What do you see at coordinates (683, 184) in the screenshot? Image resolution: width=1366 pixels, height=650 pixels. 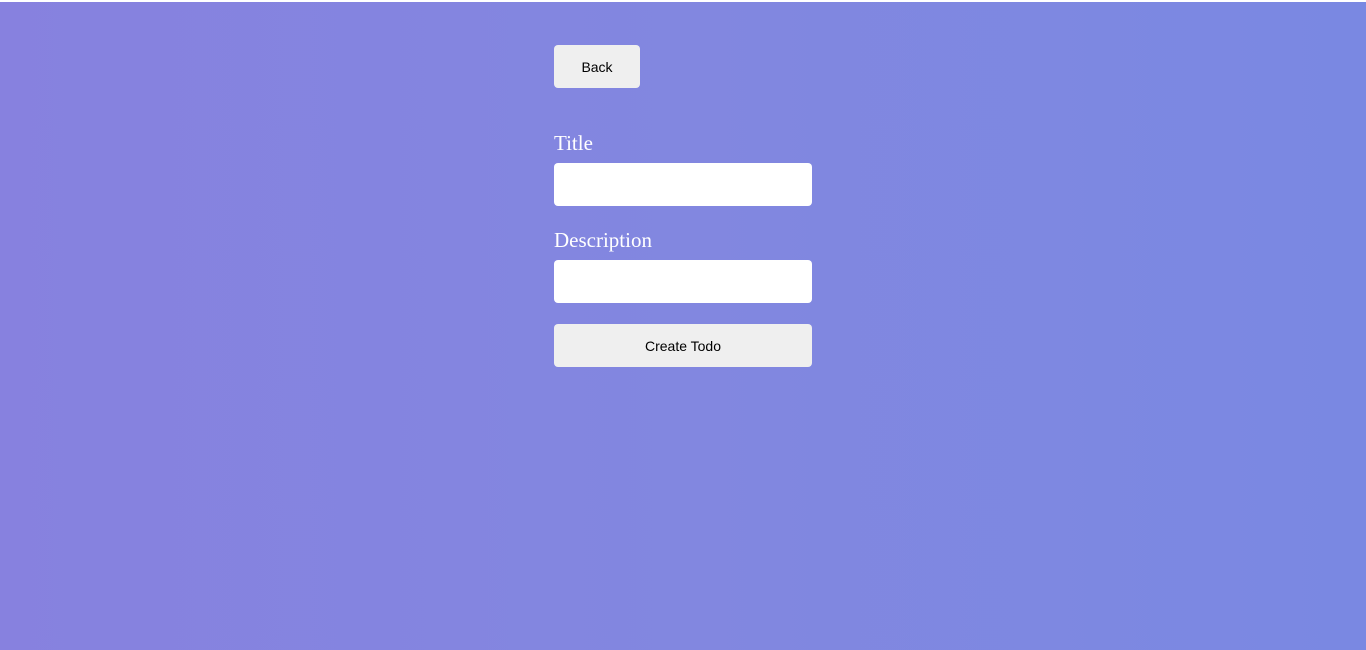 I see `title-input` at bounding box center [683, 184].